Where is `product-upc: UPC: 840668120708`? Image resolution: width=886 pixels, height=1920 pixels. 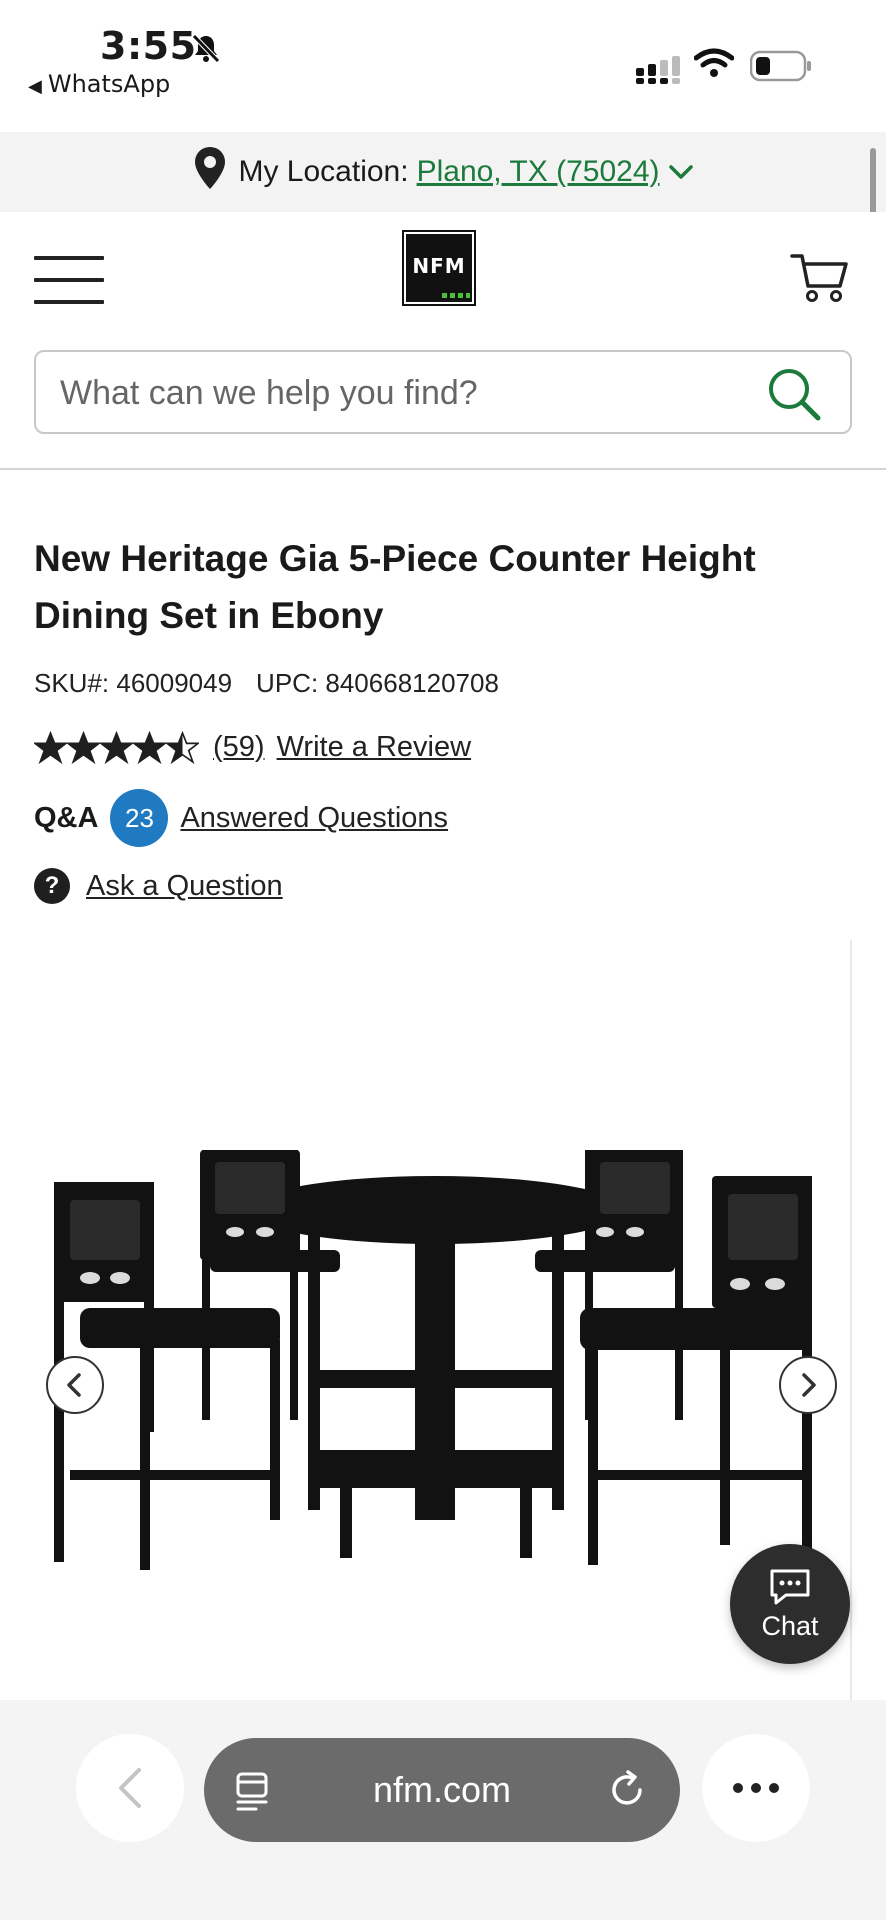 product-upc: UPC: 840668120708 is located at coordinates (377, 683).